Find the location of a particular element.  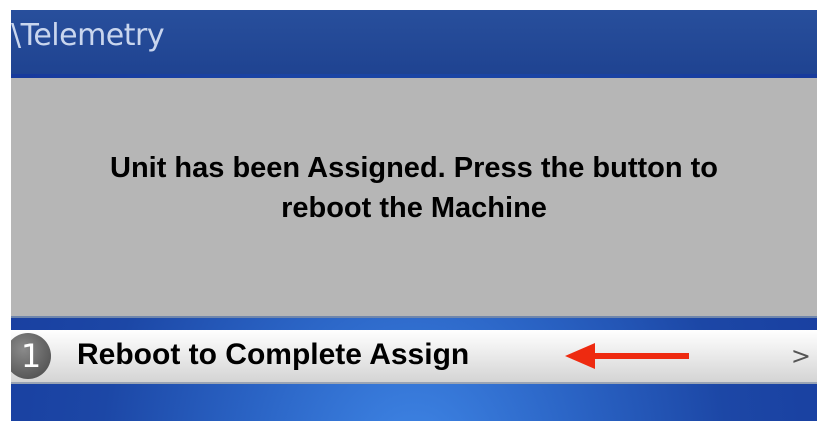

menu-item-number-badge: 1 is located at coordinates (31, 356).